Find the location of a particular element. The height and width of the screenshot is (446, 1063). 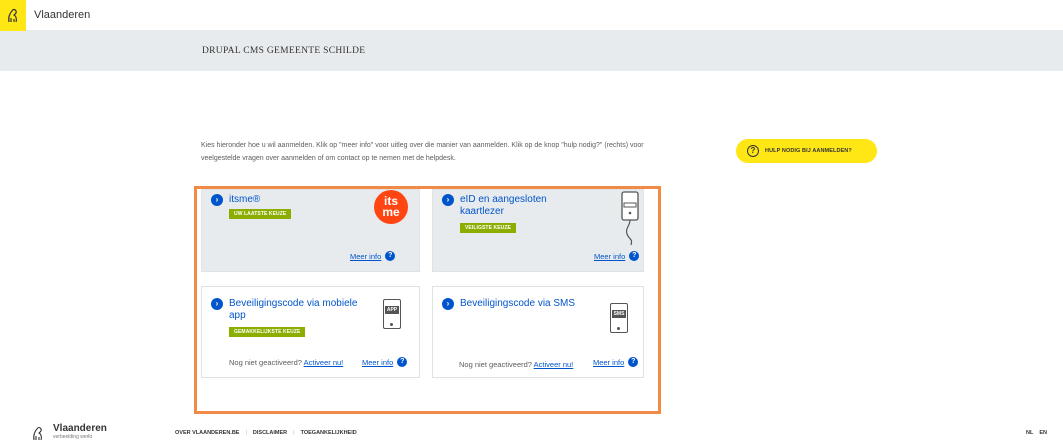

easiest-choice-badge: GEMAKKELIJKSTE KEUZE is located at coordinates (267, 332).